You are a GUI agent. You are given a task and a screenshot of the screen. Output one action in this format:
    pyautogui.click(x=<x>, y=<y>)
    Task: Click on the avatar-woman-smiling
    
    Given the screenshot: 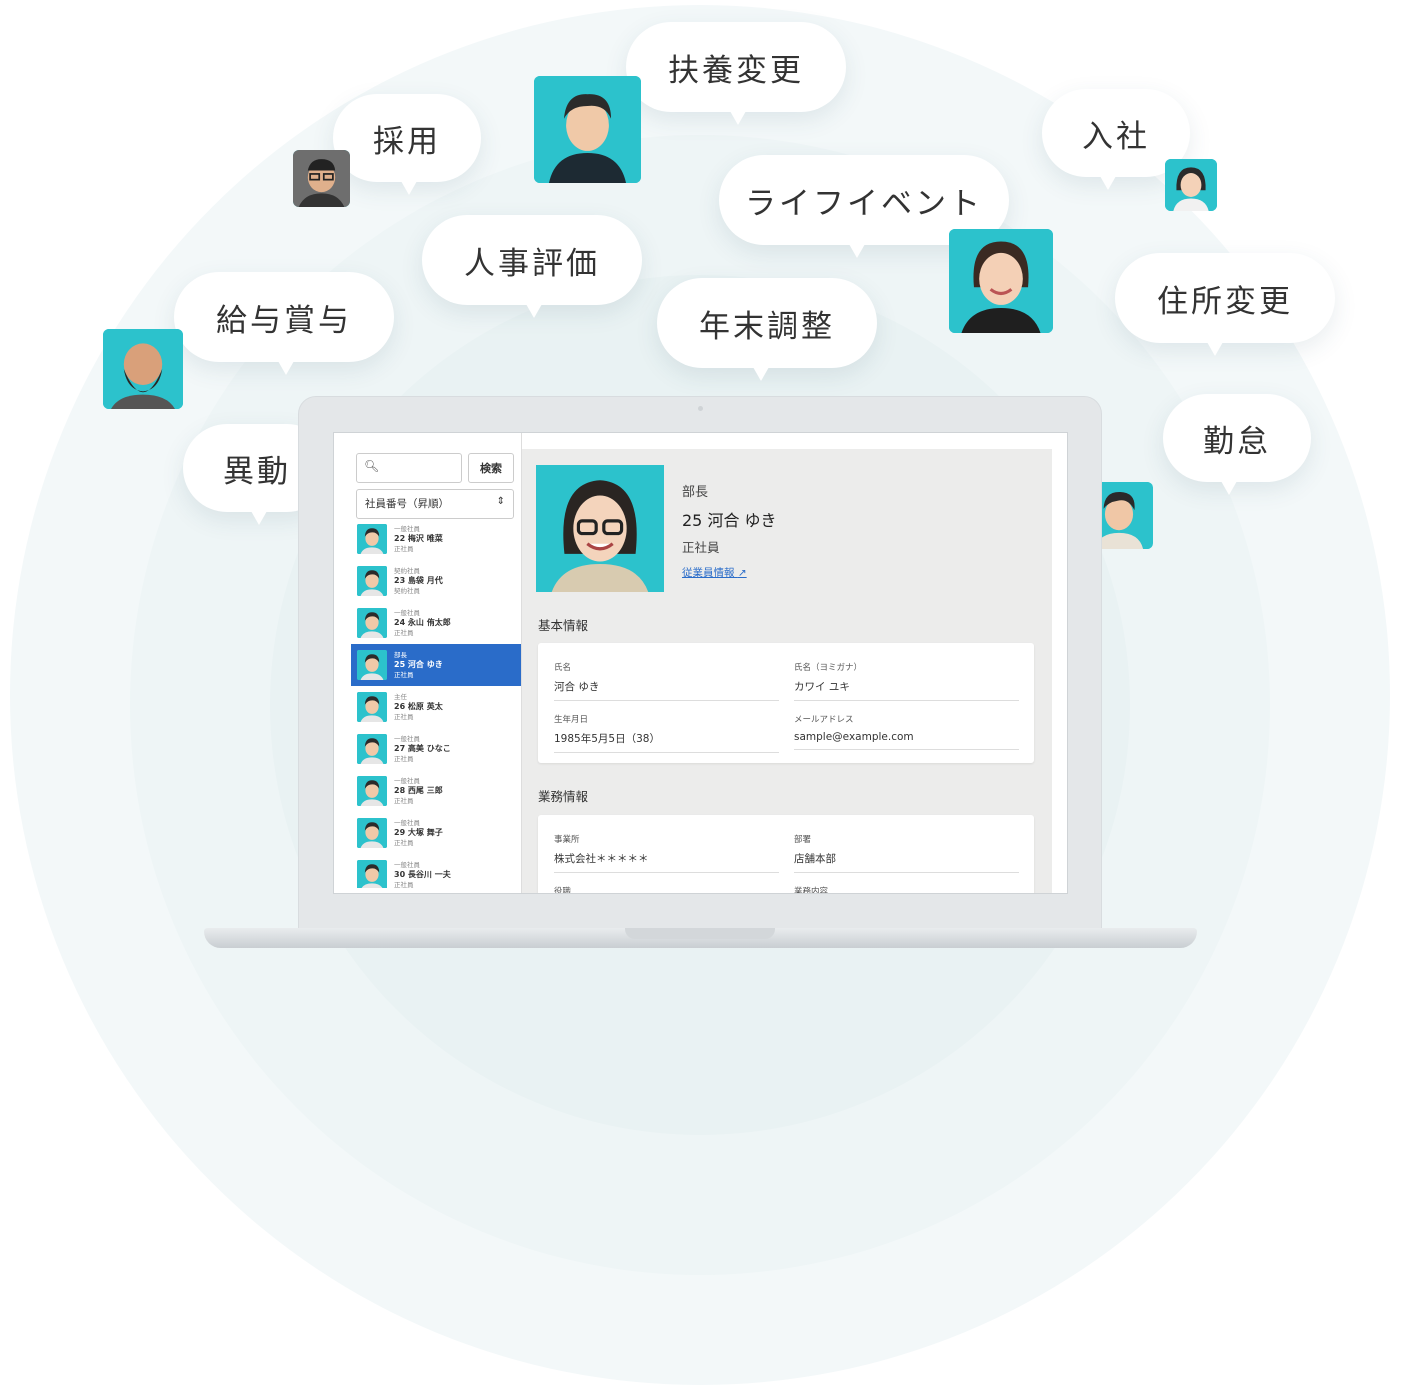 What is the action you would take?
    pyautogui.click(x=1001, y=281)
    